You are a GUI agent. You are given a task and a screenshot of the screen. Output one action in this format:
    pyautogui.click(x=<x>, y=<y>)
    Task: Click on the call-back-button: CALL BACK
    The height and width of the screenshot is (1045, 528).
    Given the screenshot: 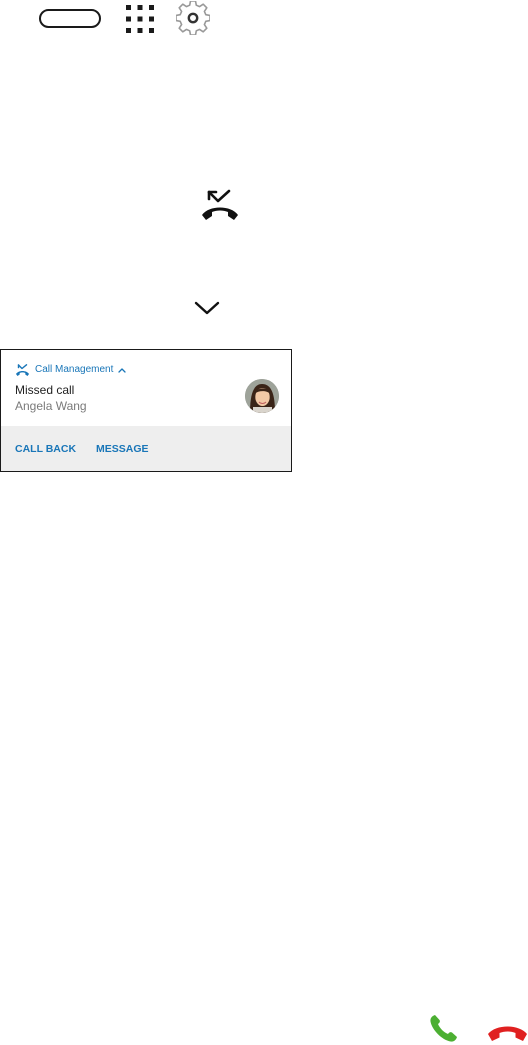 What is the action you would take?
    pyautogui.click(x=45, y=449)
    